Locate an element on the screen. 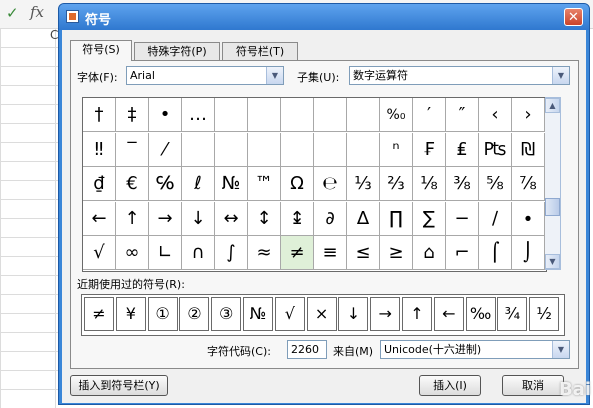 Image resolution: width=593 pixels, height=408 pixels. symbol-cell: ∕ is located at coordinates (495, 218).